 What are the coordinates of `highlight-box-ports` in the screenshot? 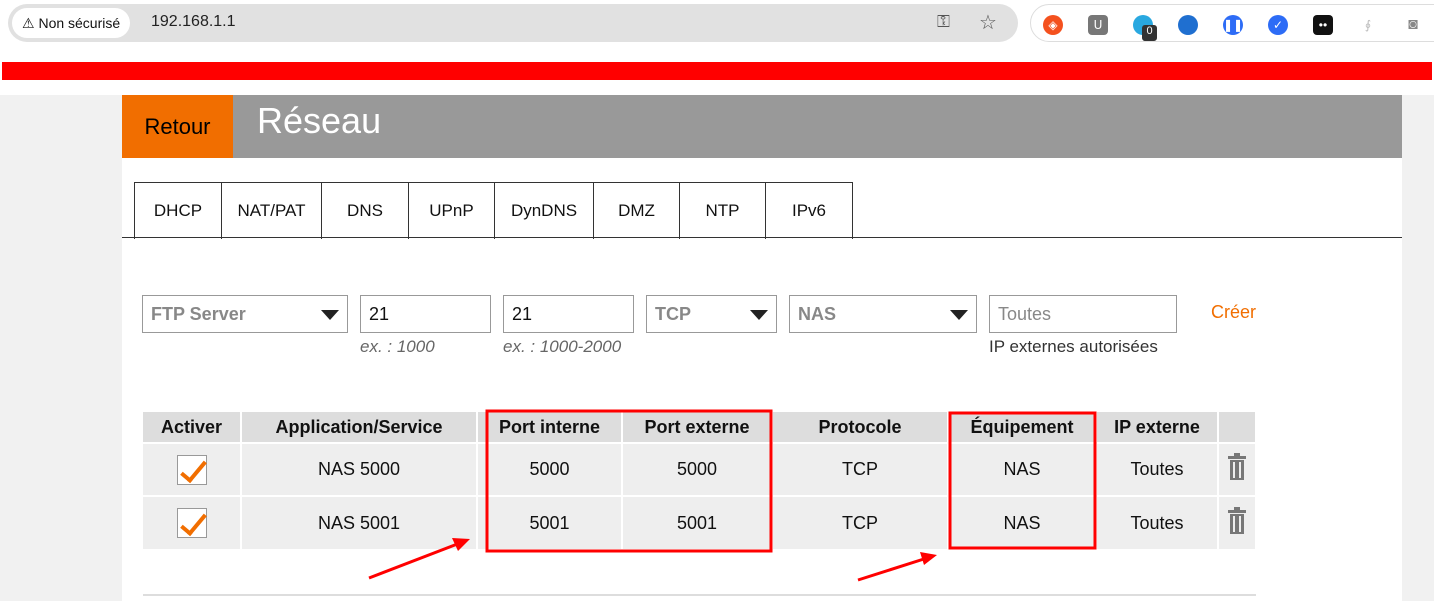 It's located at (629, 481).